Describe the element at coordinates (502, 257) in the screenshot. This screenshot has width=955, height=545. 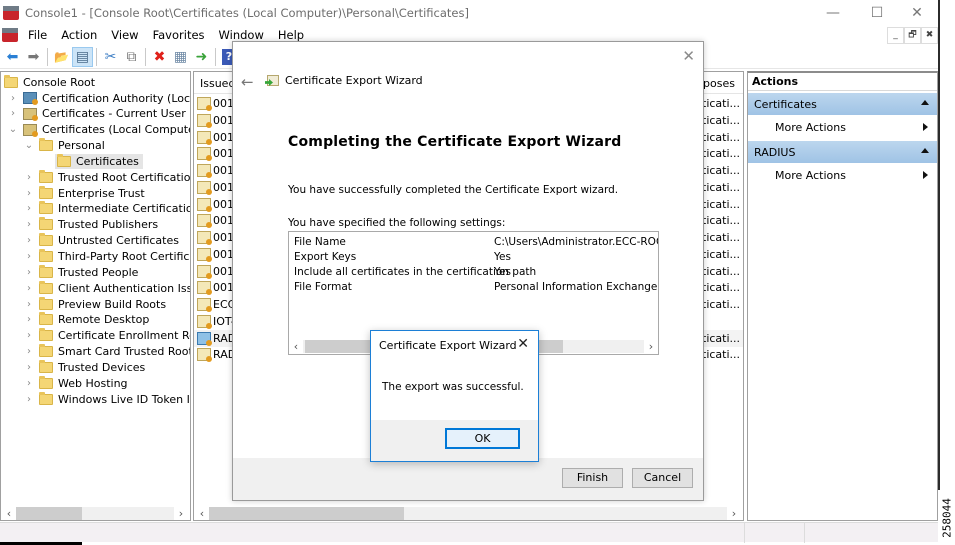
I see `setting-value: Yes` at that location.